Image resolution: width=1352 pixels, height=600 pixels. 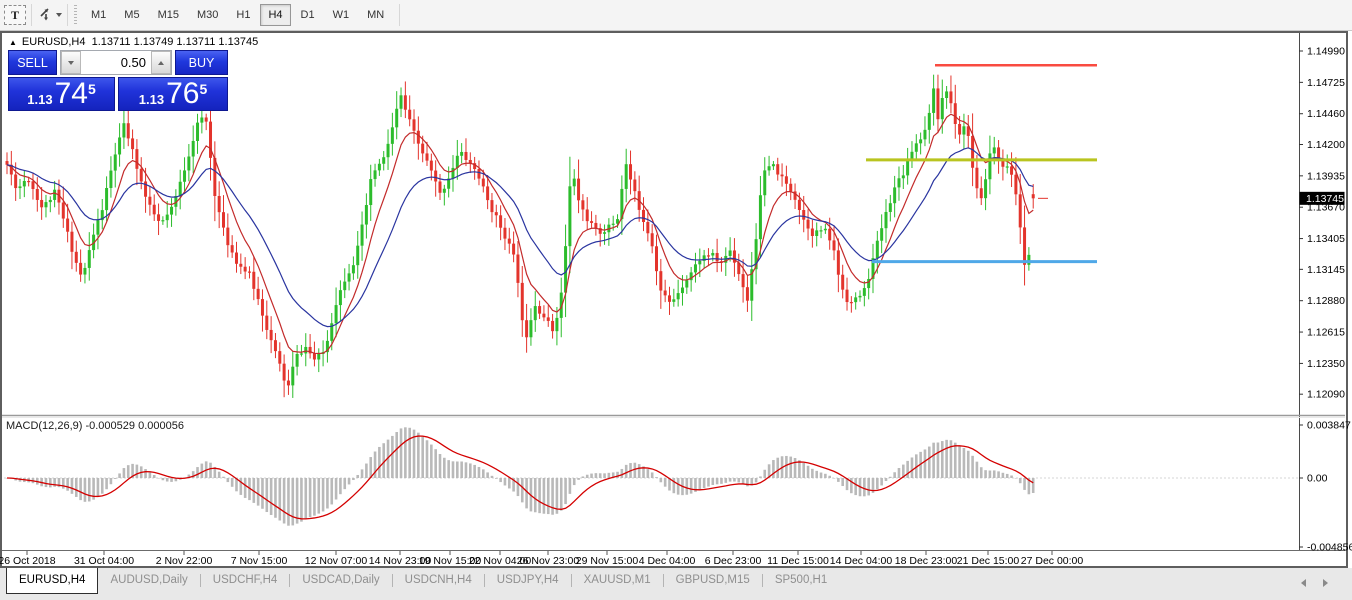 I want to click on timeframe-m1-button: M1, so click(x=98, y=15).